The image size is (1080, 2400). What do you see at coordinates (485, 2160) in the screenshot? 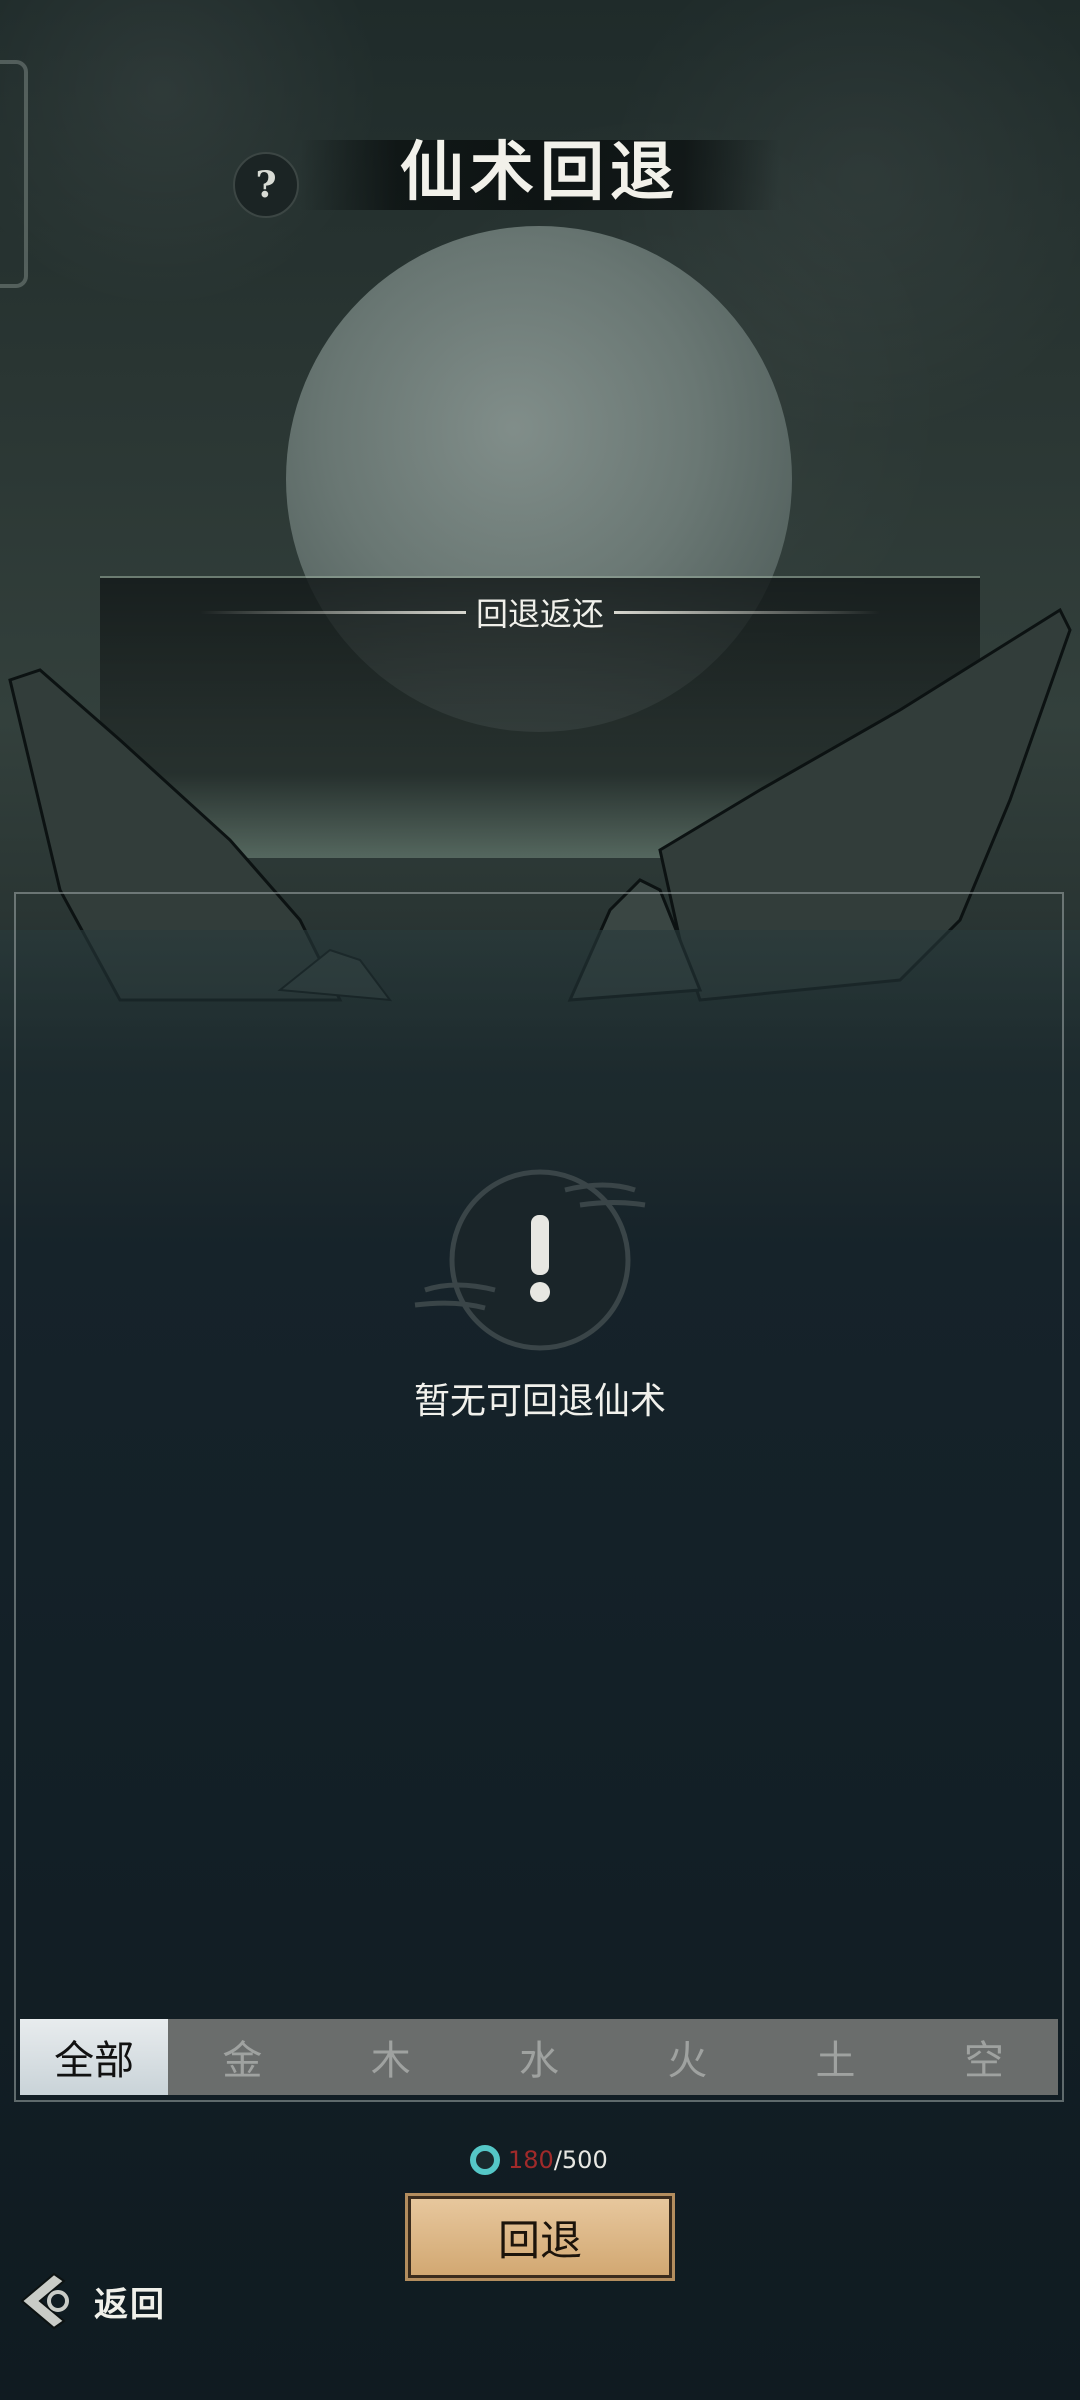
I see `ring-resource-icon` at bounding box center [485, 2160].